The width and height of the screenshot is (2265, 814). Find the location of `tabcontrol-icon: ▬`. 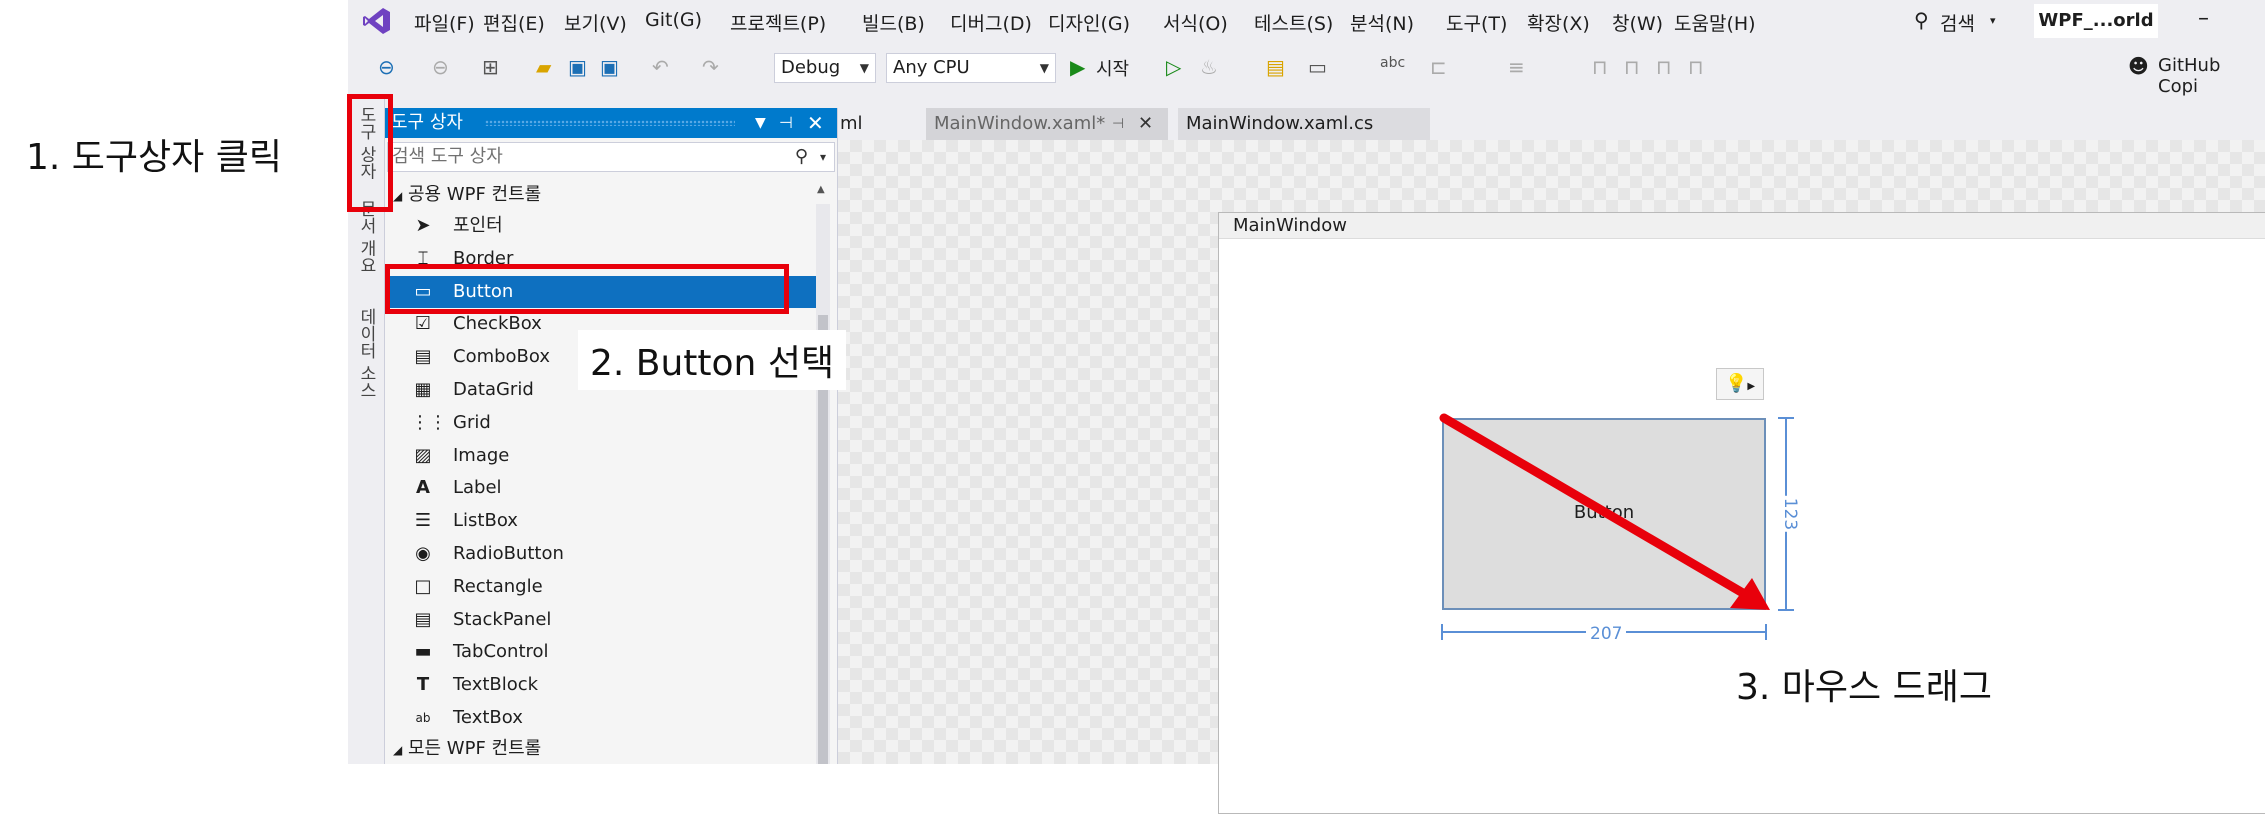

tabcontrol-icon: ▬ is located at coordinates (423, 652).